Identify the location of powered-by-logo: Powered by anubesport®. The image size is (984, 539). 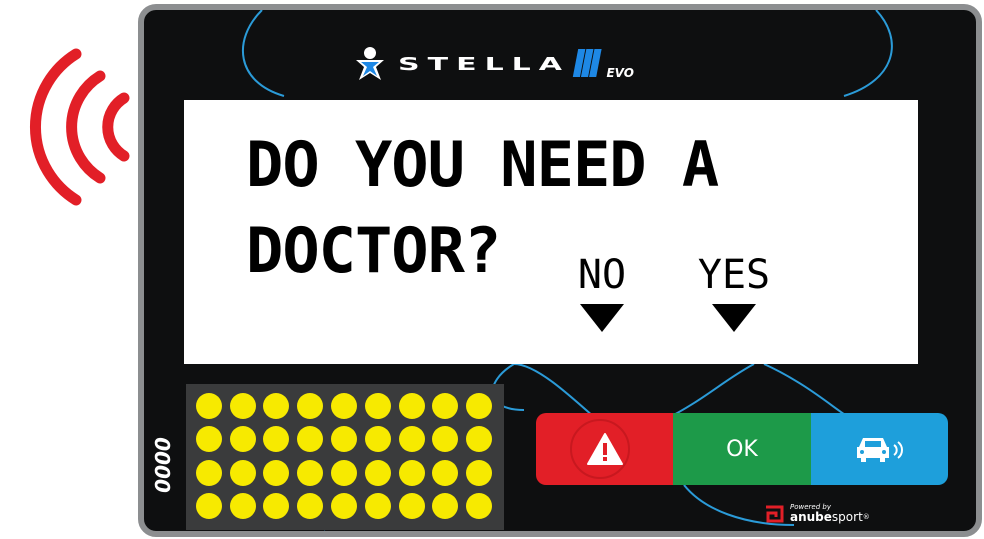
(817, 513).